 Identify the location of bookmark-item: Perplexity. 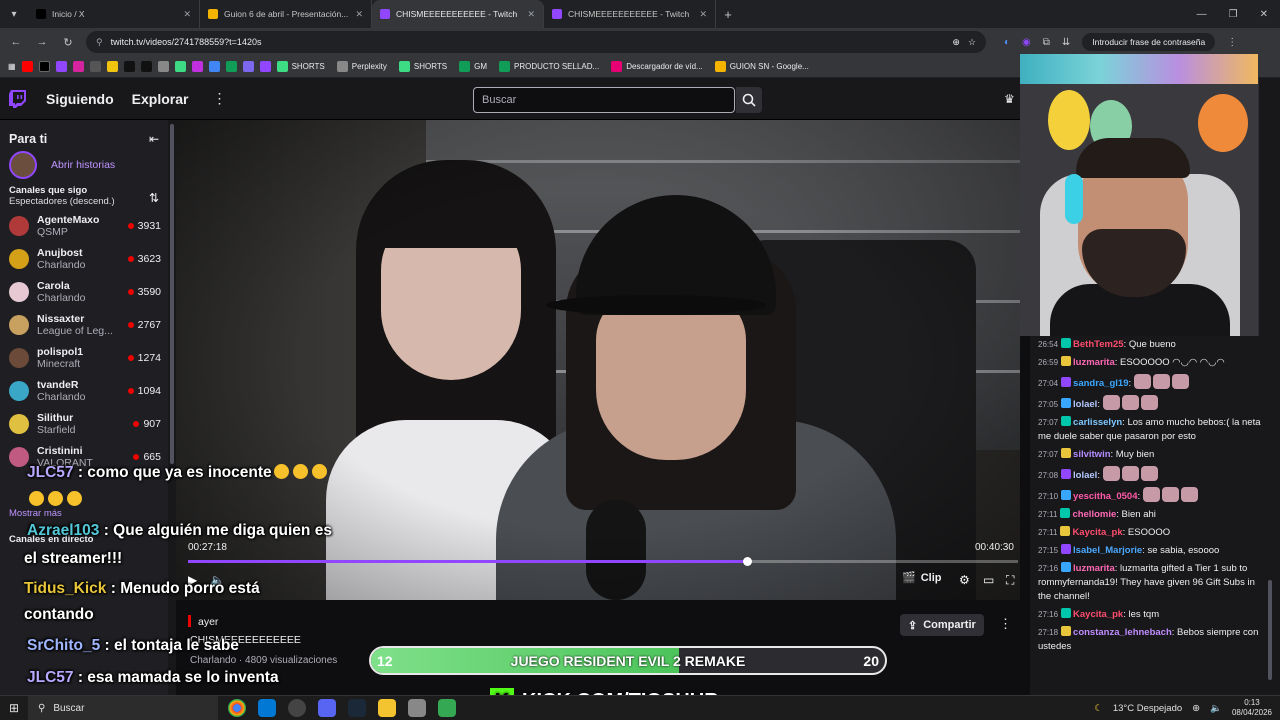
(361, 66).